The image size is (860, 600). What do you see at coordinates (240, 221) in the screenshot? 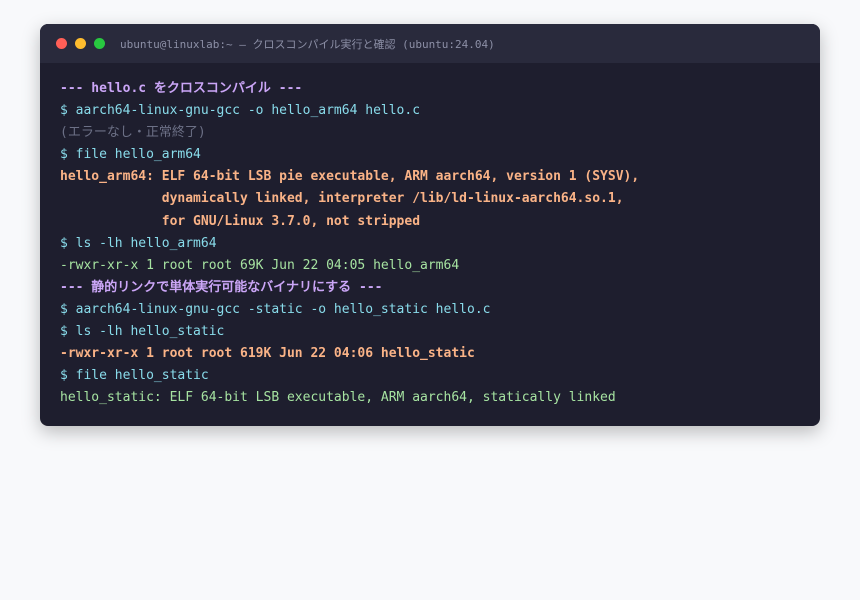
I see `output-line: for GNU/Linux 3.7.0, not stripped` at bounding box center [240, 221].